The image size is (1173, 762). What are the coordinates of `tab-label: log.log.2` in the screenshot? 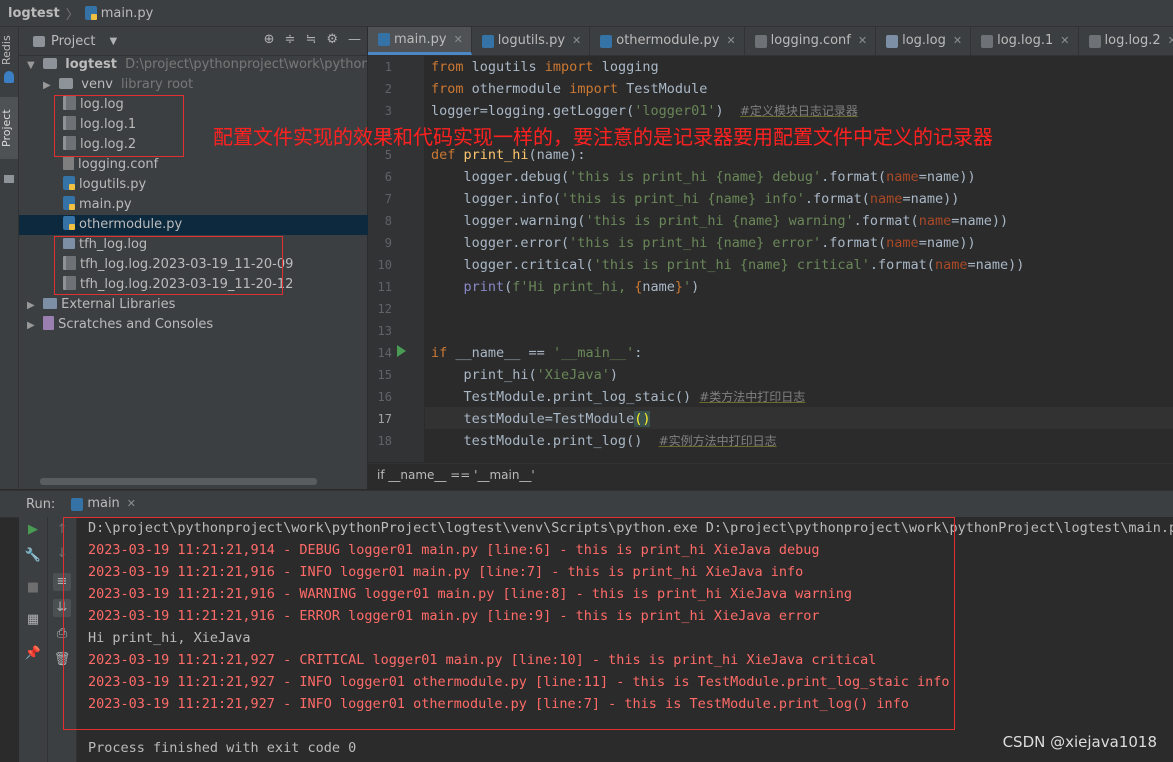 It's located at (1132, 40).